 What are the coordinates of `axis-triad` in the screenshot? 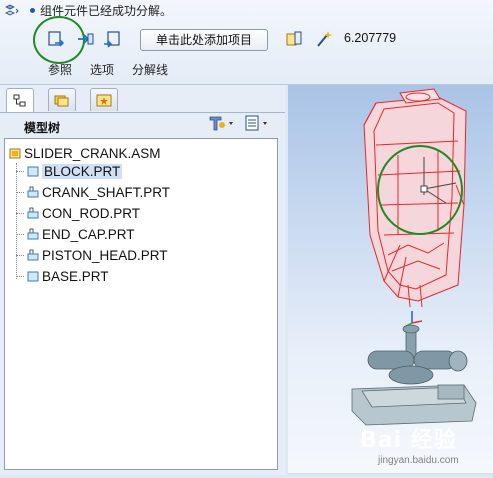 It's located at (413, 319).